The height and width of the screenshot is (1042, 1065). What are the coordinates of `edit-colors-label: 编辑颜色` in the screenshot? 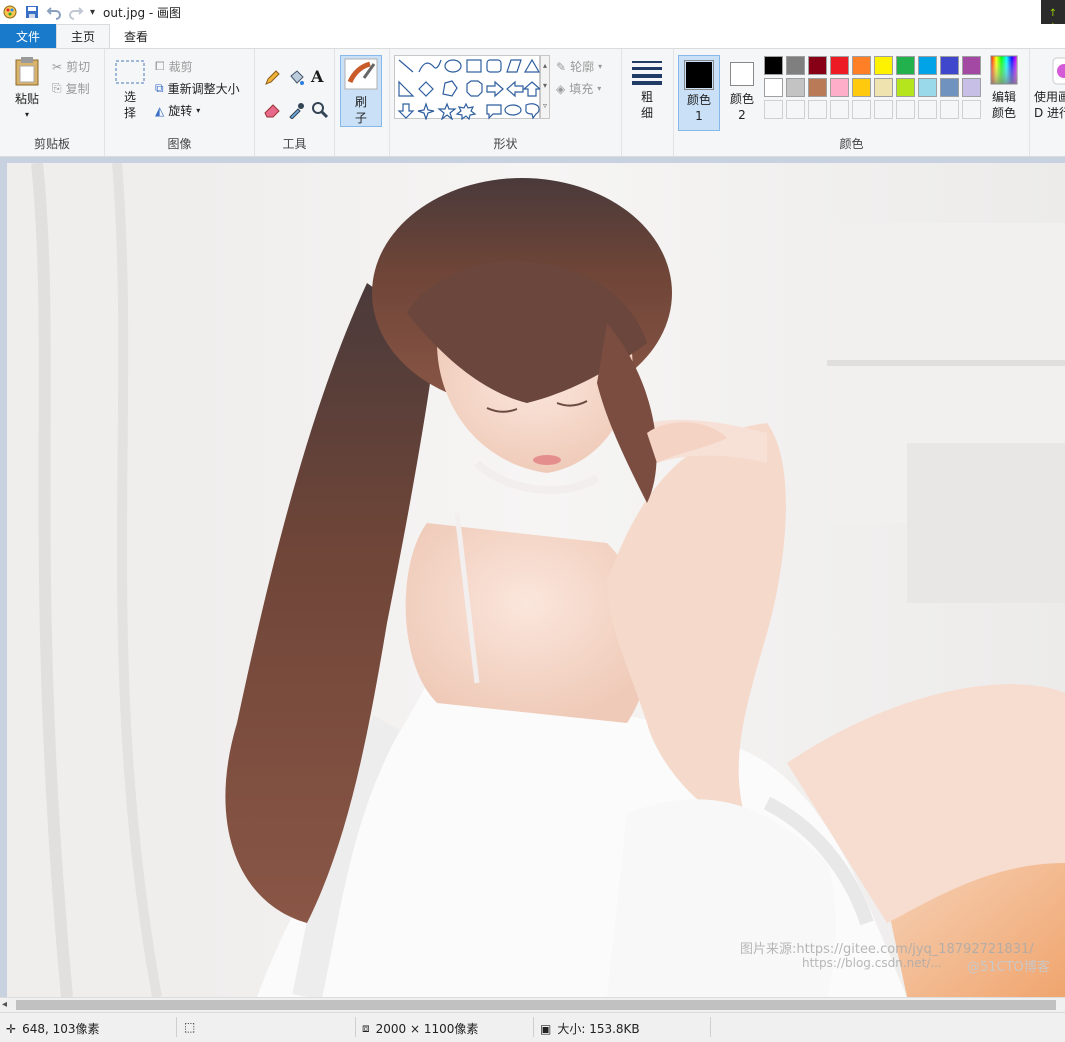 It's located at (1003, 105).